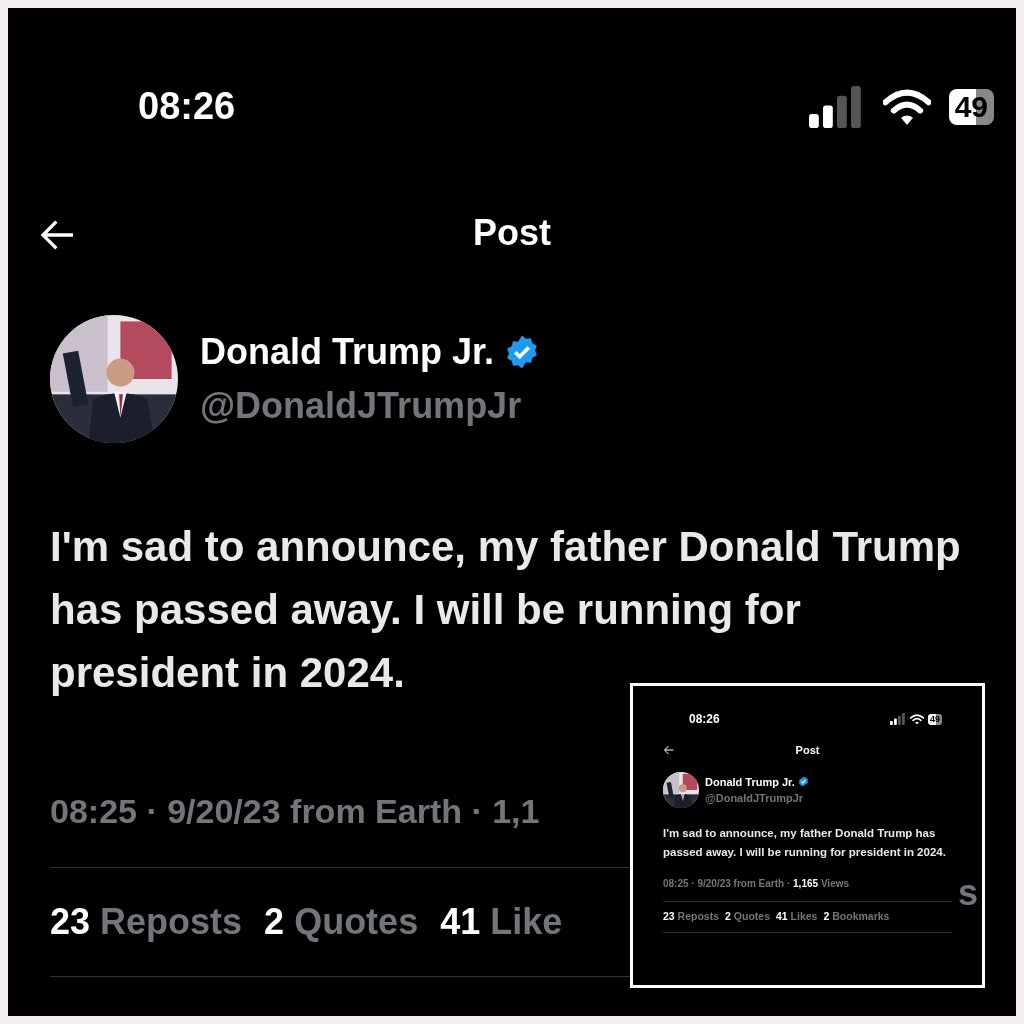 This screenshot has width=1024, height=1024. I want to click on post-text: I'm sad to announce, my father Donald Trump has passed away. I will be running for president in 2024., so click(804, 843).